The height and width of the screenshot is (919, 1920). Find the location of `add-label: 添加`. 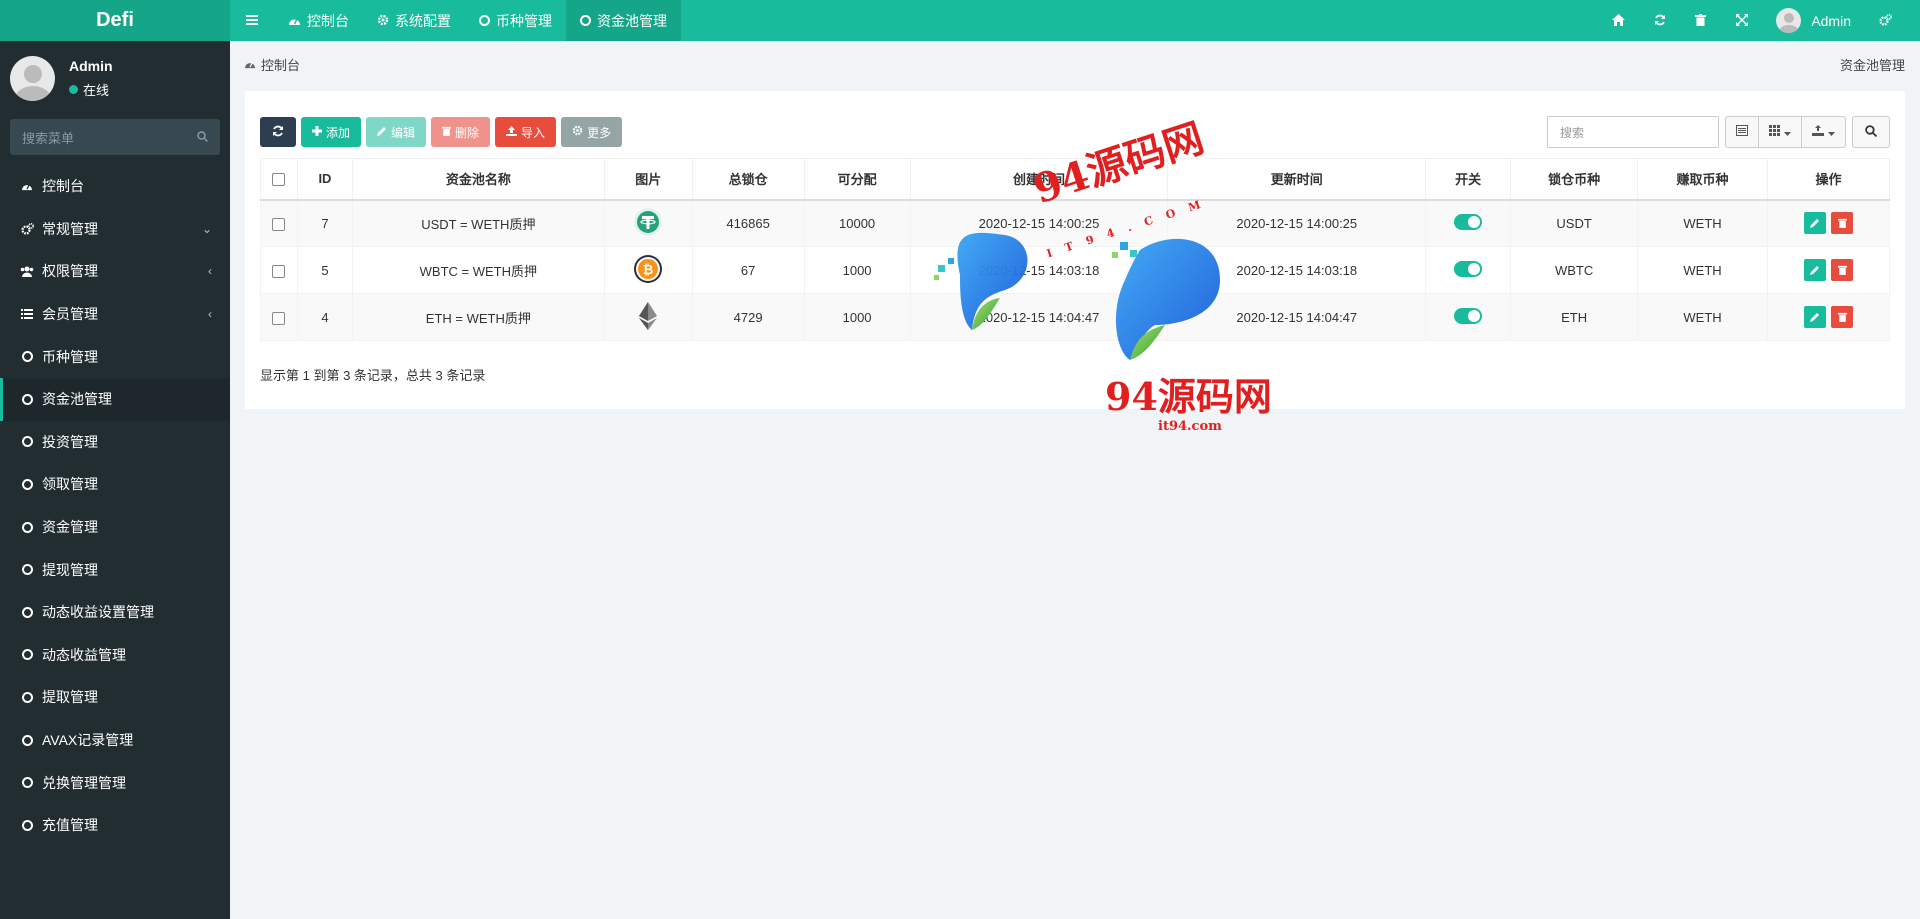

add-label: 添加 is located at coordinates (338, 132).